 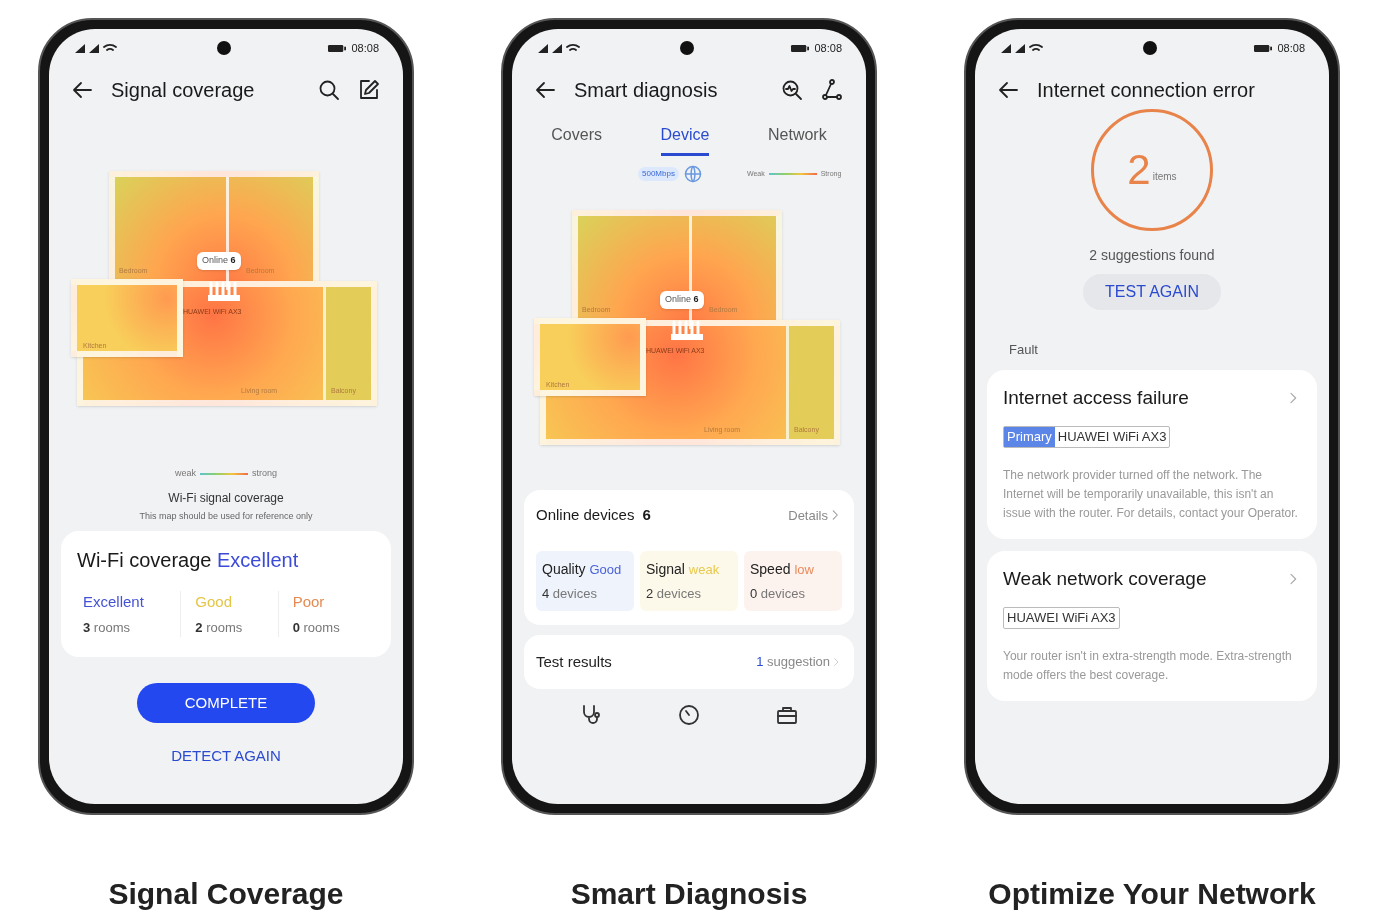 What do you see at coordinates (792, 90) in the screenshot?
I see `diagnose-search-icon` at bounding box center [792, 90].